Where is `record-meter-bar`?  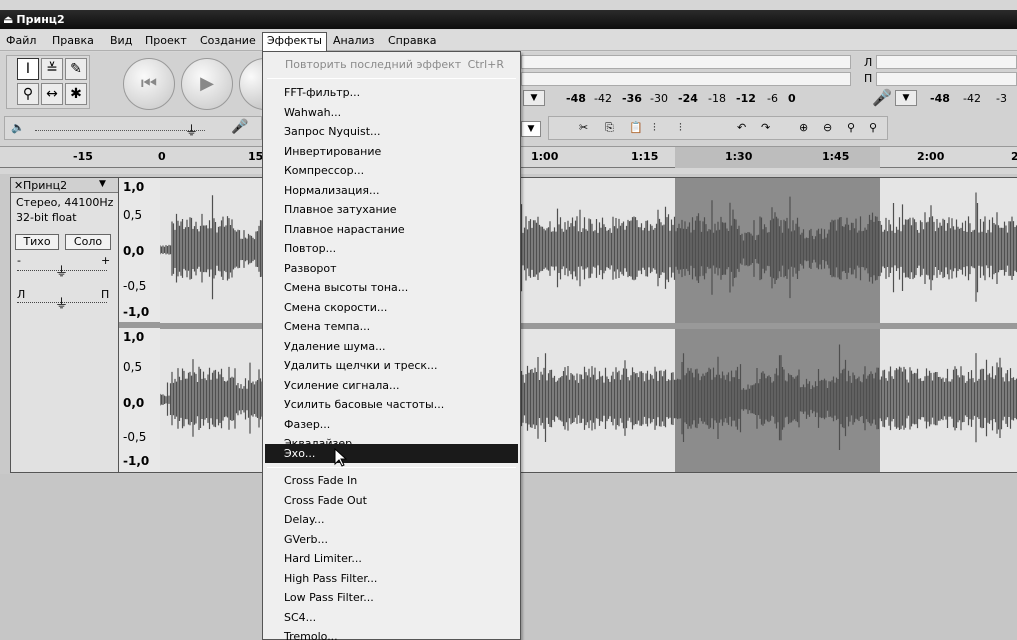 record-meter-bar is located at coordinates (946, 62).